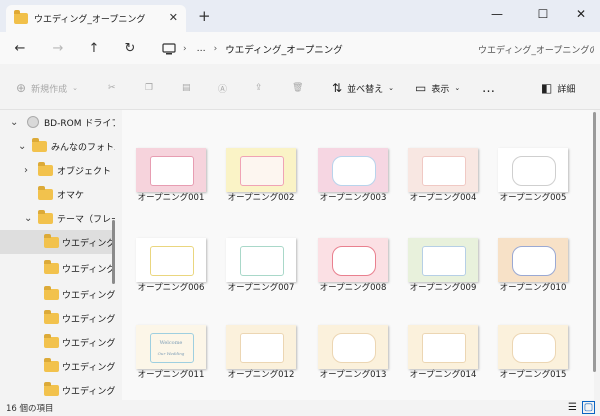 Image resolution: width=600 pixels, height=416 pixels. Describe the element at coordinates (171, 353) in the screenshot. I see `thumbnail-text: Our Wedding` at that location.